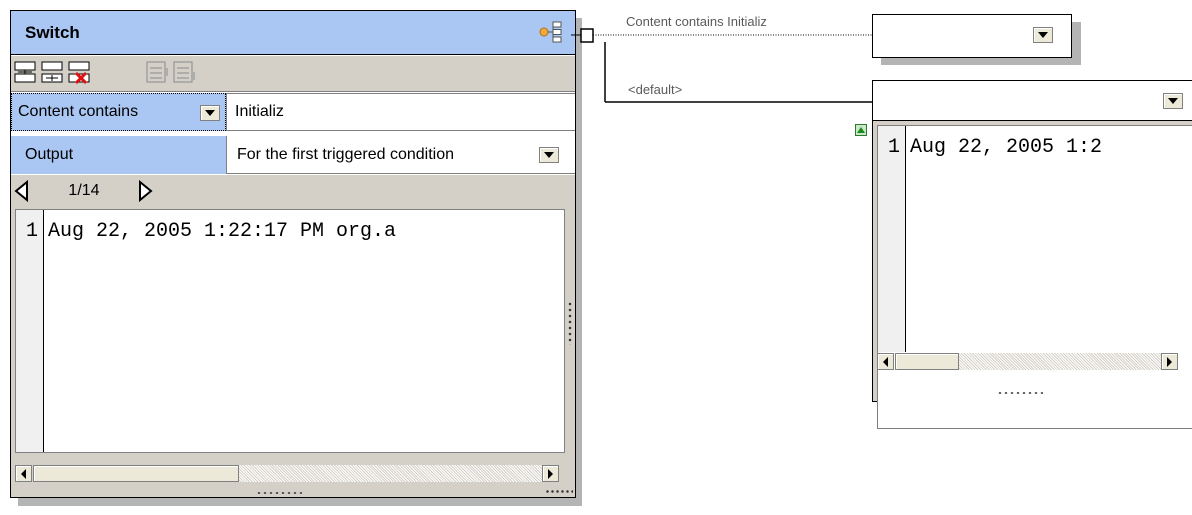  What do you see at coordinates (185, 73) in the screenshot?
I see `move-down-icon` at bounding box center [185, 73].